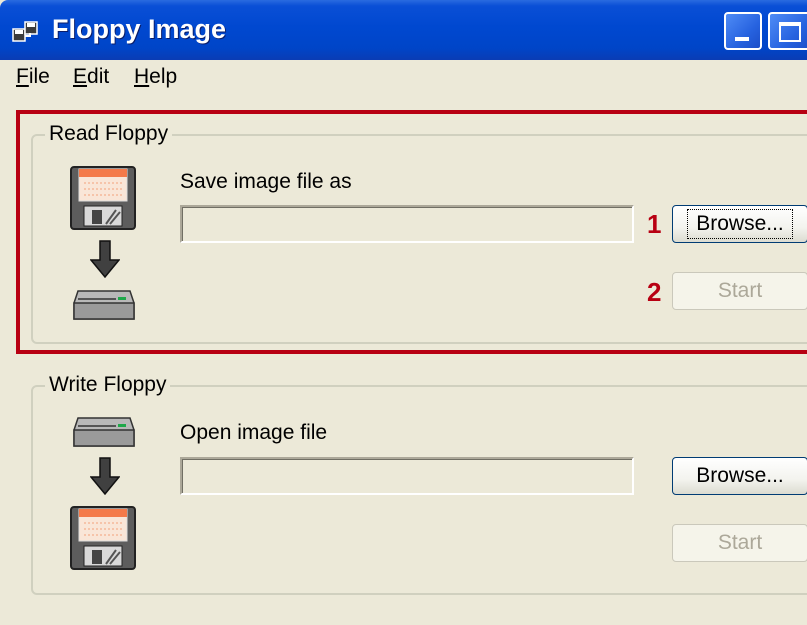 The width and height of the screenshot is (807, 625). I want to click on step-2-marker: 2, so click(654, 292).